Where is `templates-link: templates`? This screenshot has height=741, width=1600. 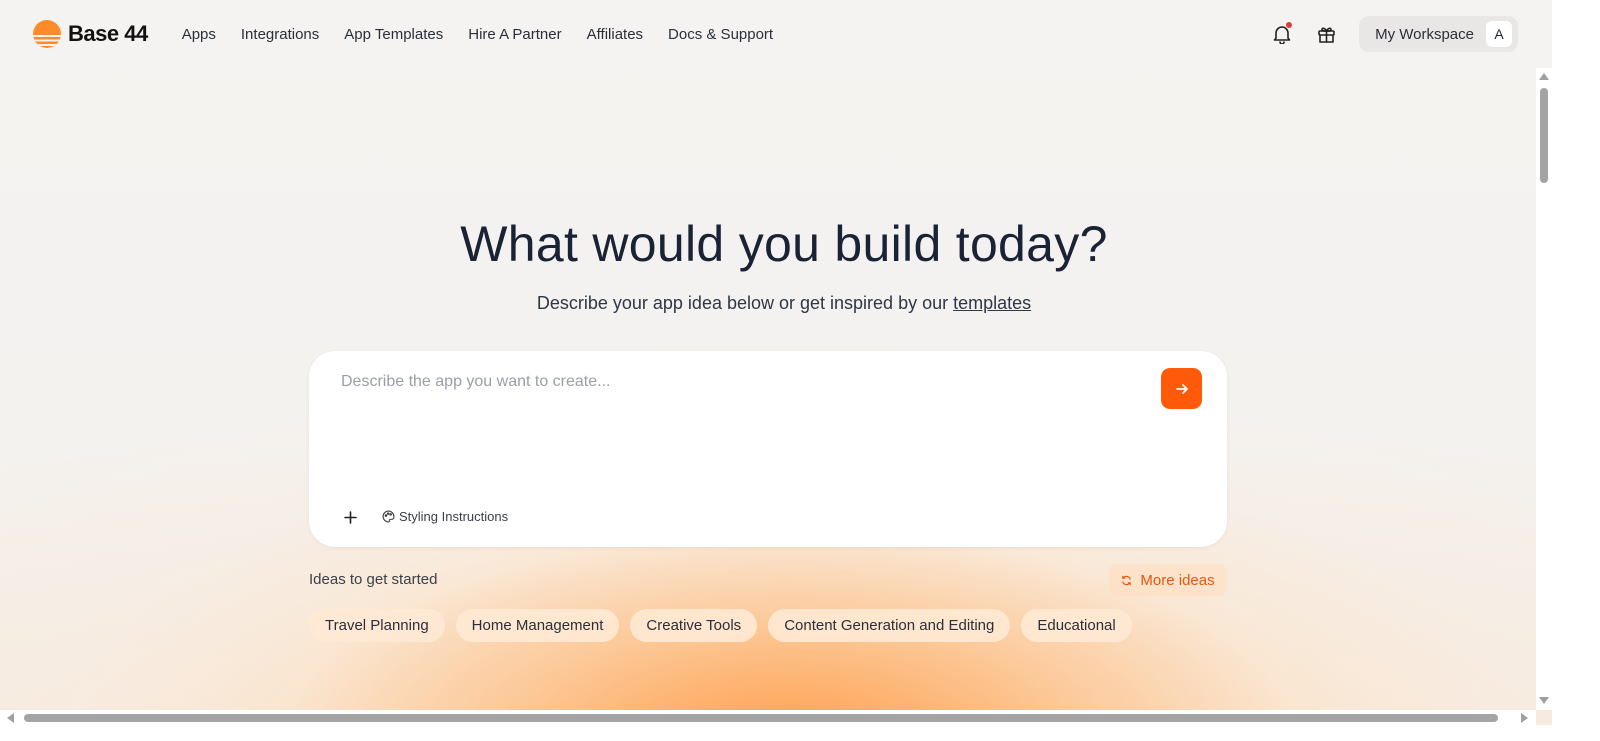 templates-link: templates is located at coordinates (992, 303).